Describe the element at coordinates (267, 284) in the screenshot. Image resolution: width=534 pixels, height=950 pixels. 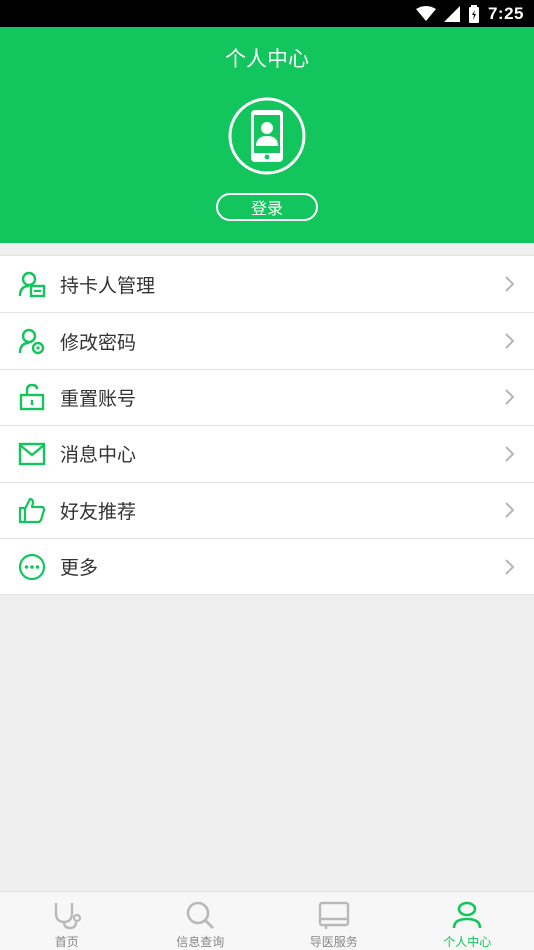
I see `menu-item-card-holder: 持卡人管理` at that location.